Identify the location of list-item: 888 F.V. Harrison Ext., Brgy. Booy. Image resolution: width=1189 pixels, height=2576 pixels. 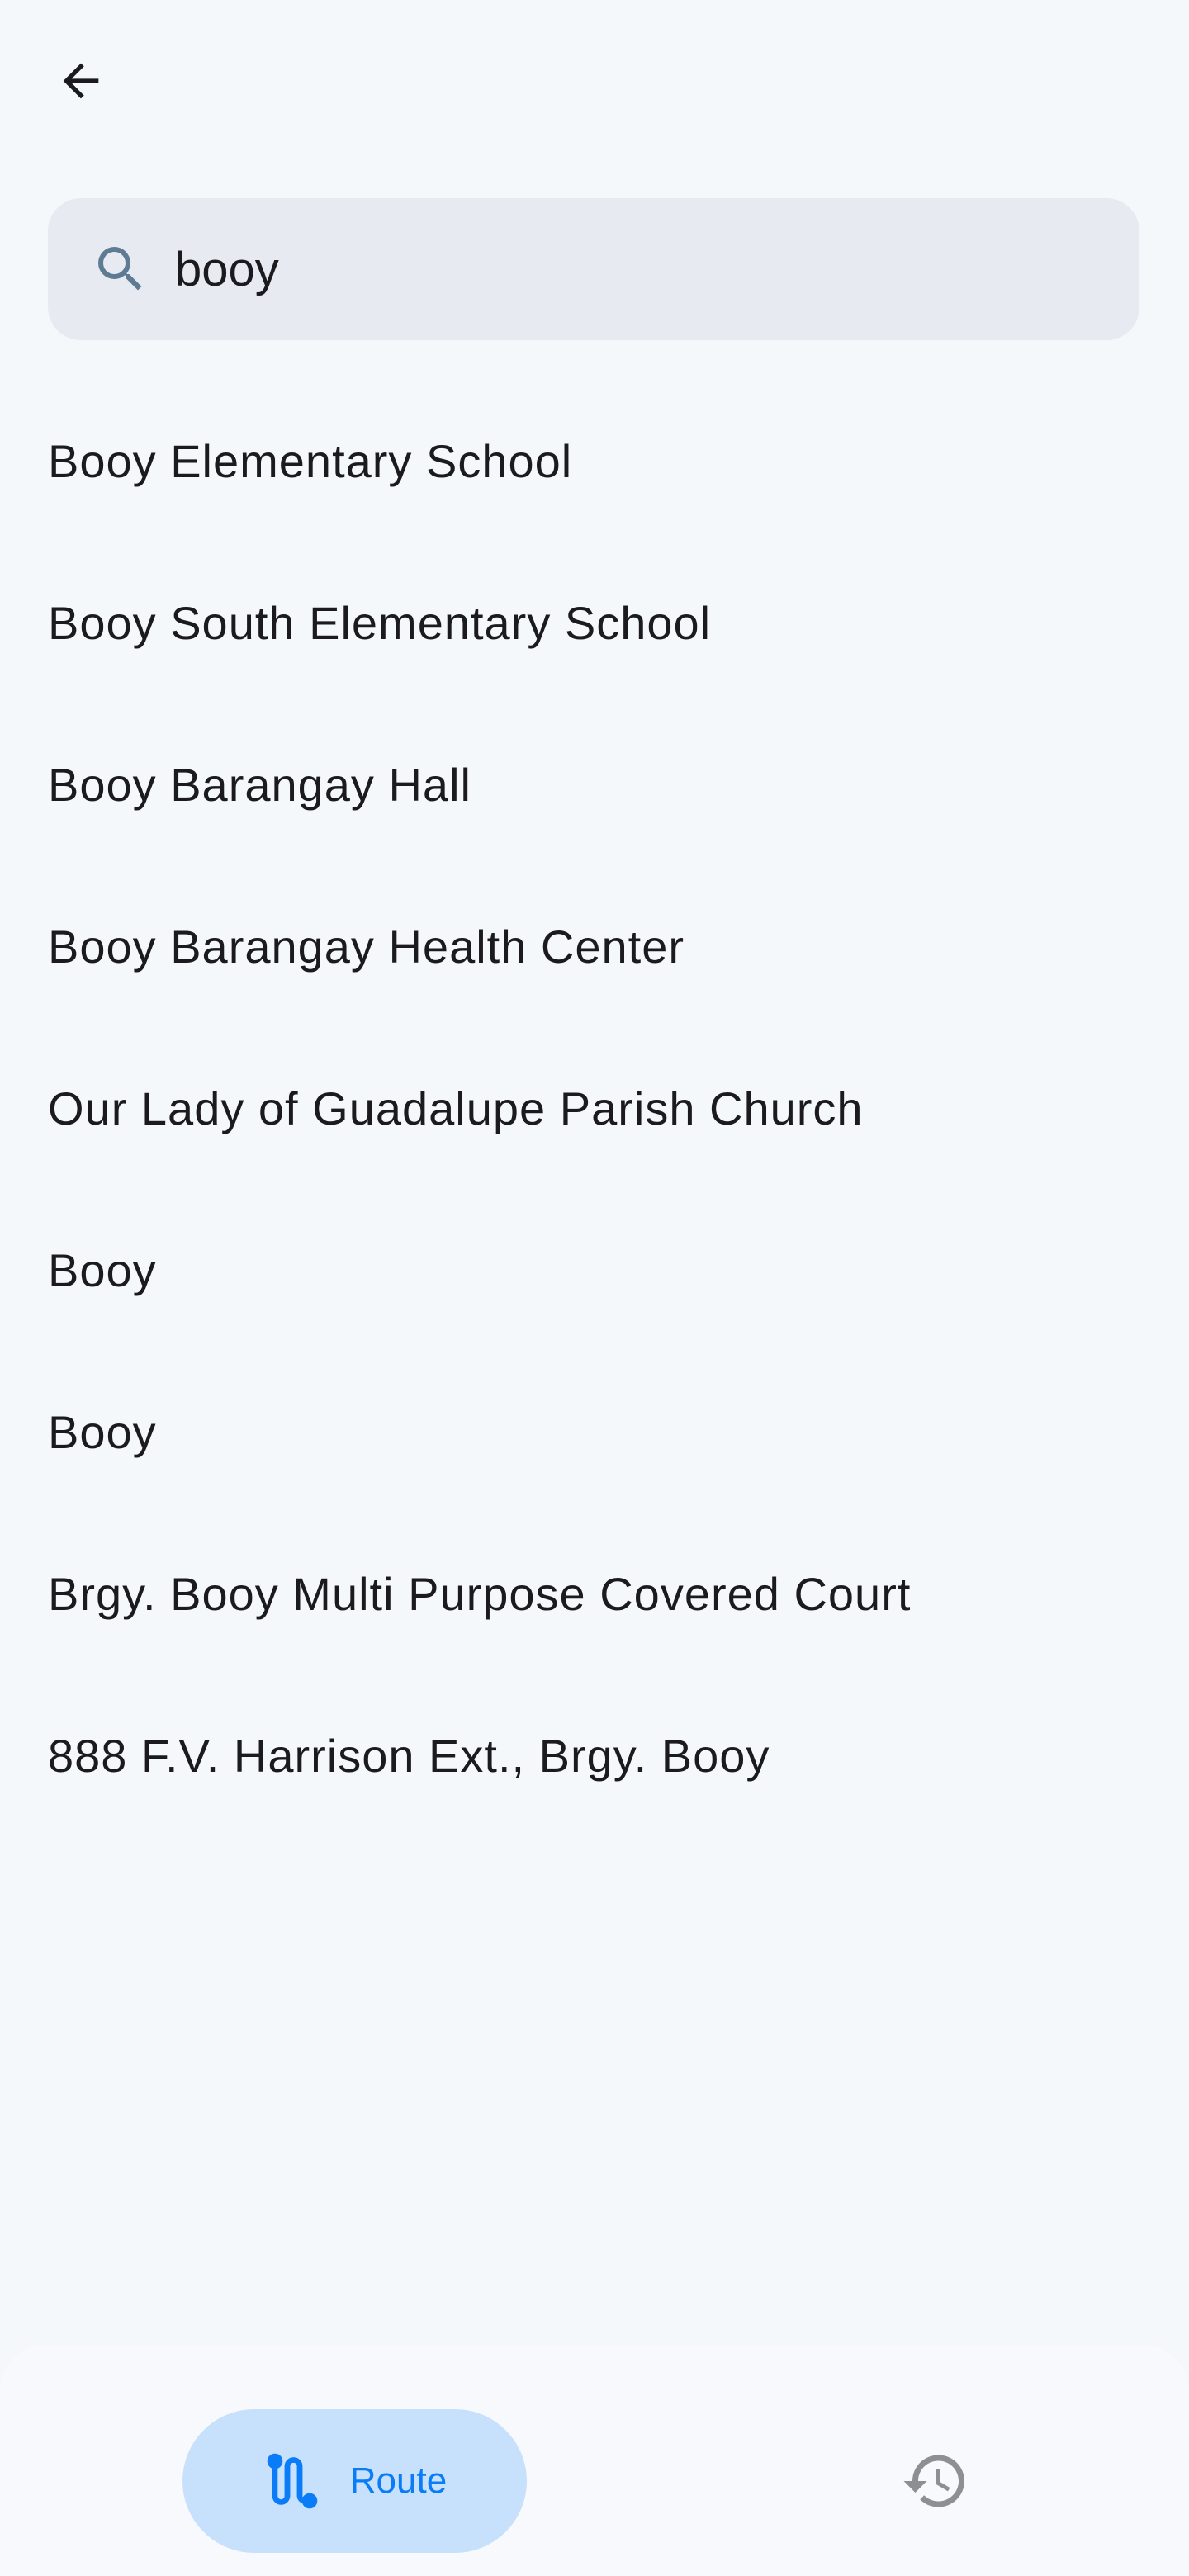
(594, 1755).